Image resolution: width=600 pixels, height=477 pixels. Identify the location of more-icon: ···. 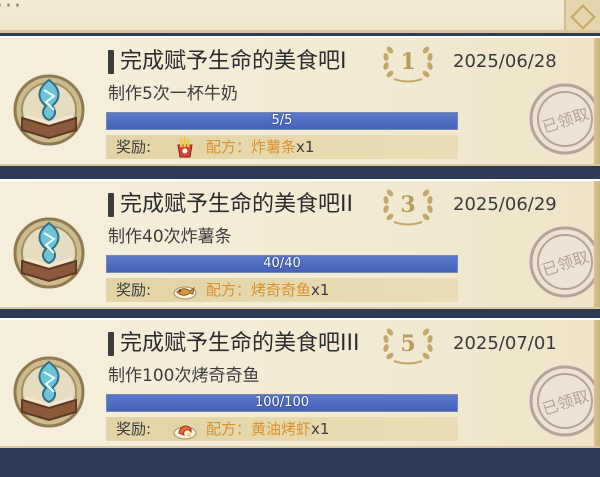
(11, 9).